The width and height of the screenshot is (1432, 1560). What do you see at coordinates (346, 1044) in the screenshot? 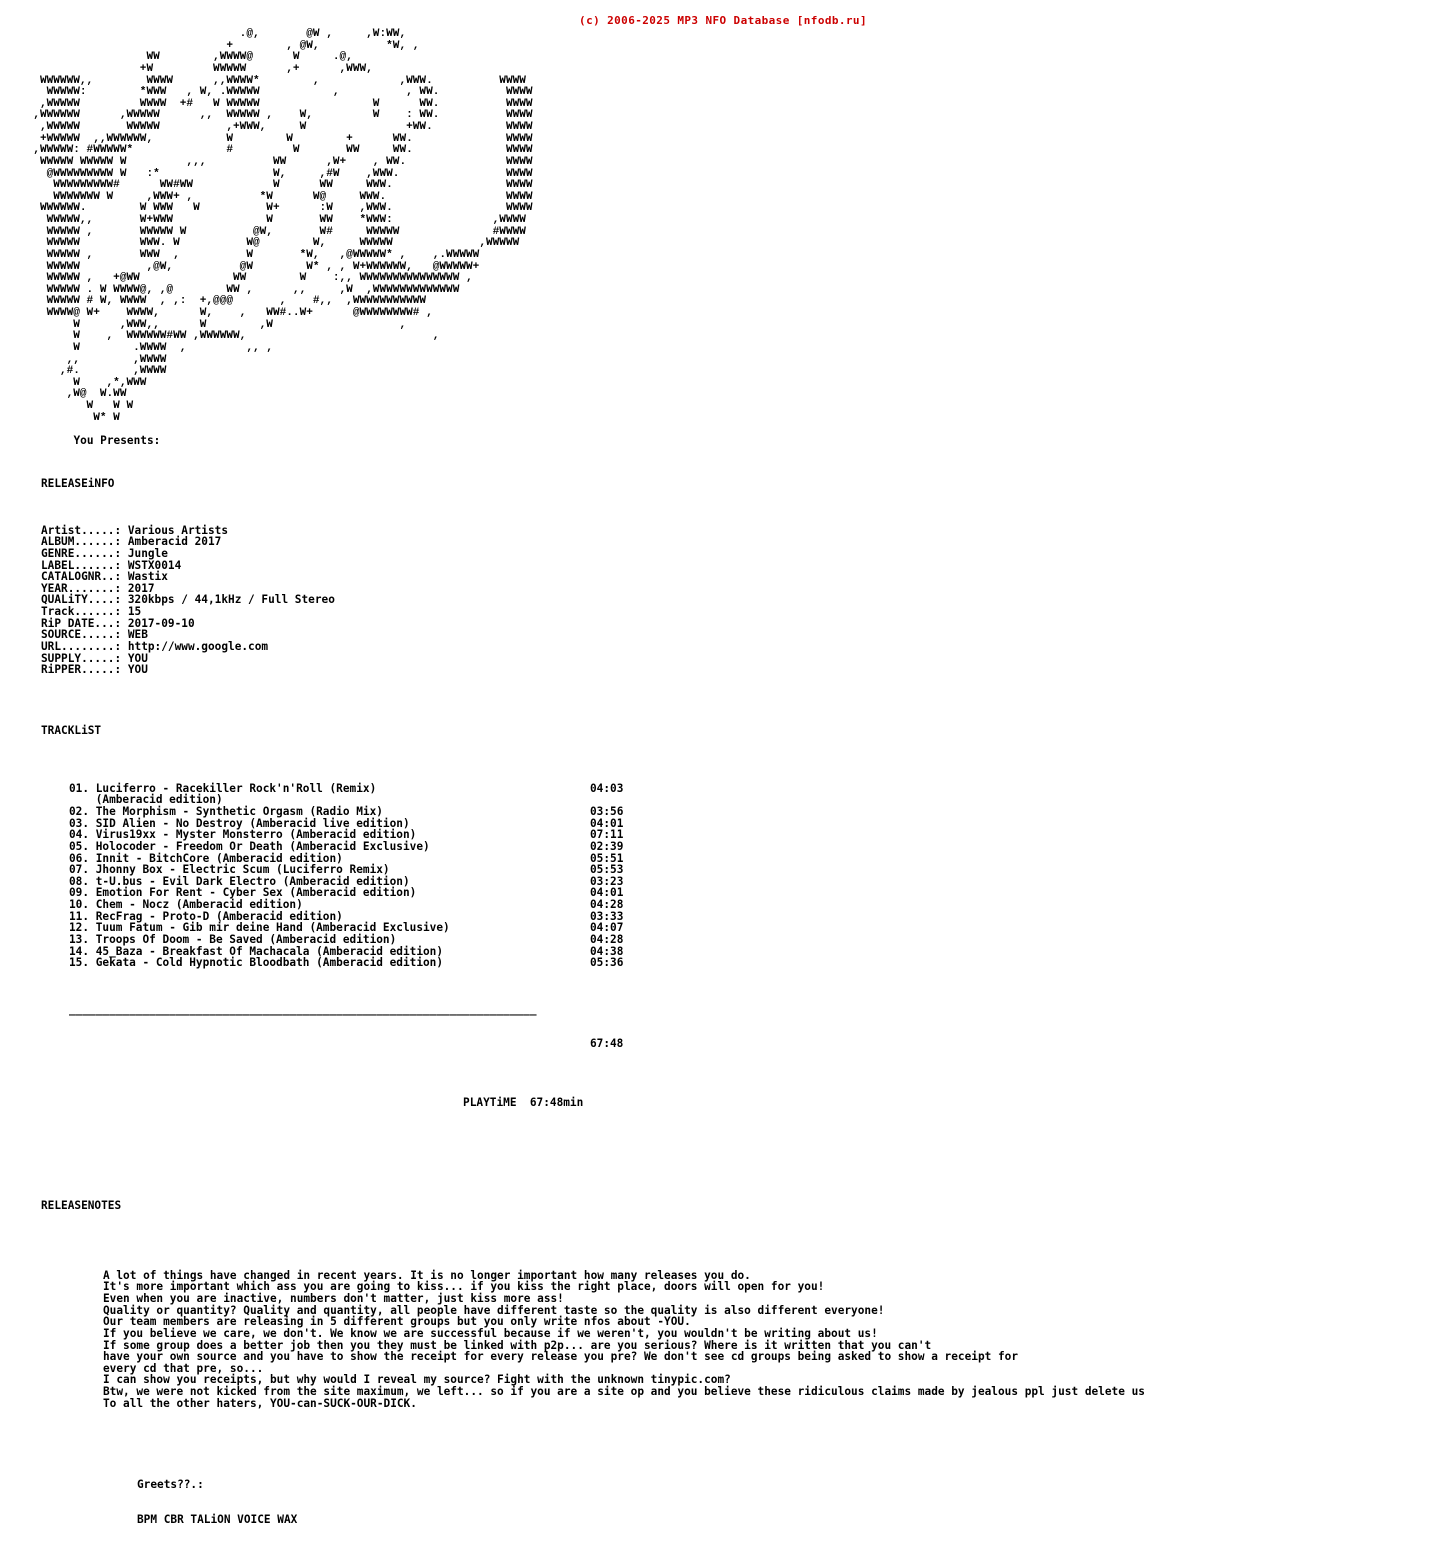
I see `total-time-value: 67:48` at bounding box center [346, 1044].